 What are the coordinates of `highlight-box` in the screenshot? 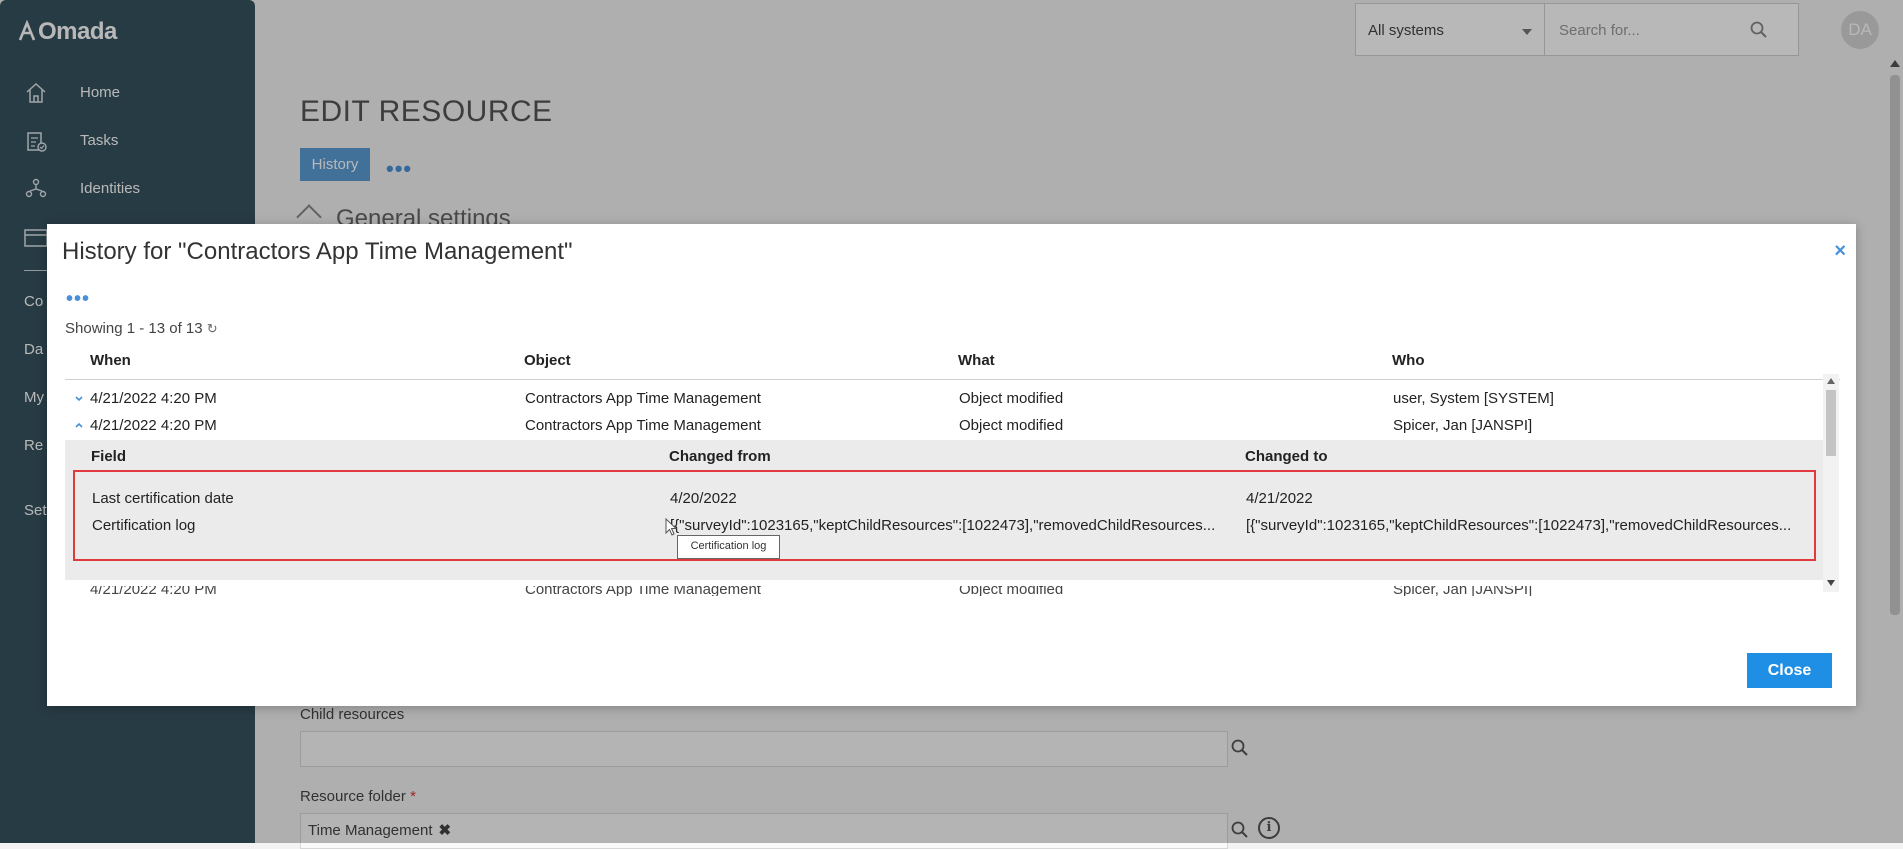 It's located at (944, 515).